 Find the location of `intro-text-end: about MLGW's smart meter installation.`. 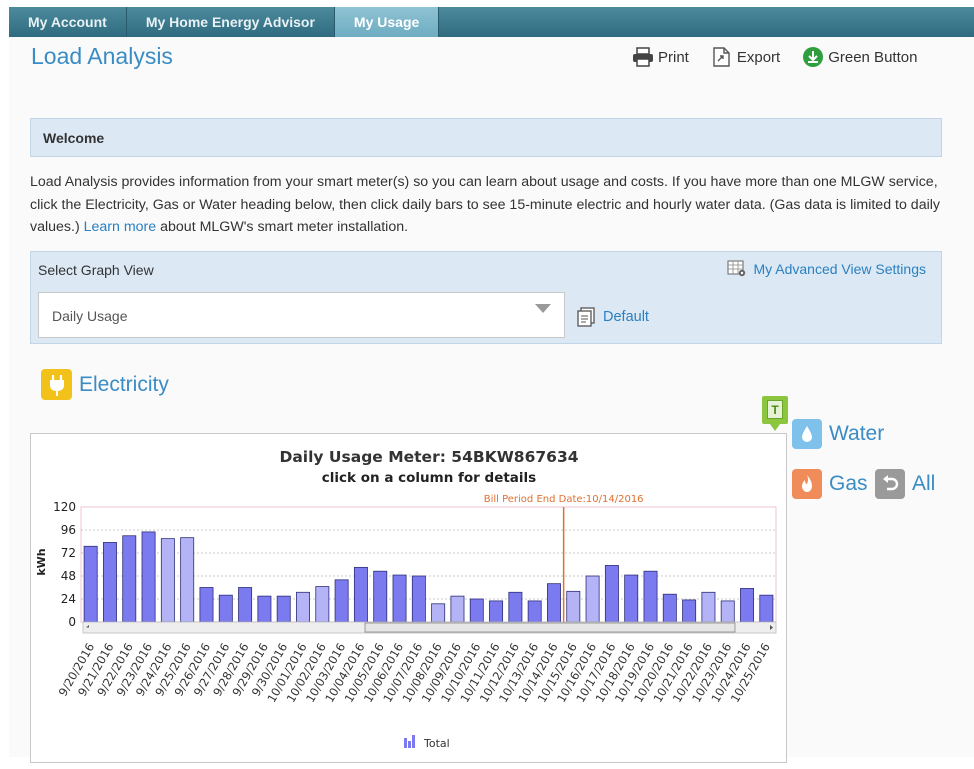

intro-text-end: about MLGW's smart meter installation. is located at coordinates (282, 227).